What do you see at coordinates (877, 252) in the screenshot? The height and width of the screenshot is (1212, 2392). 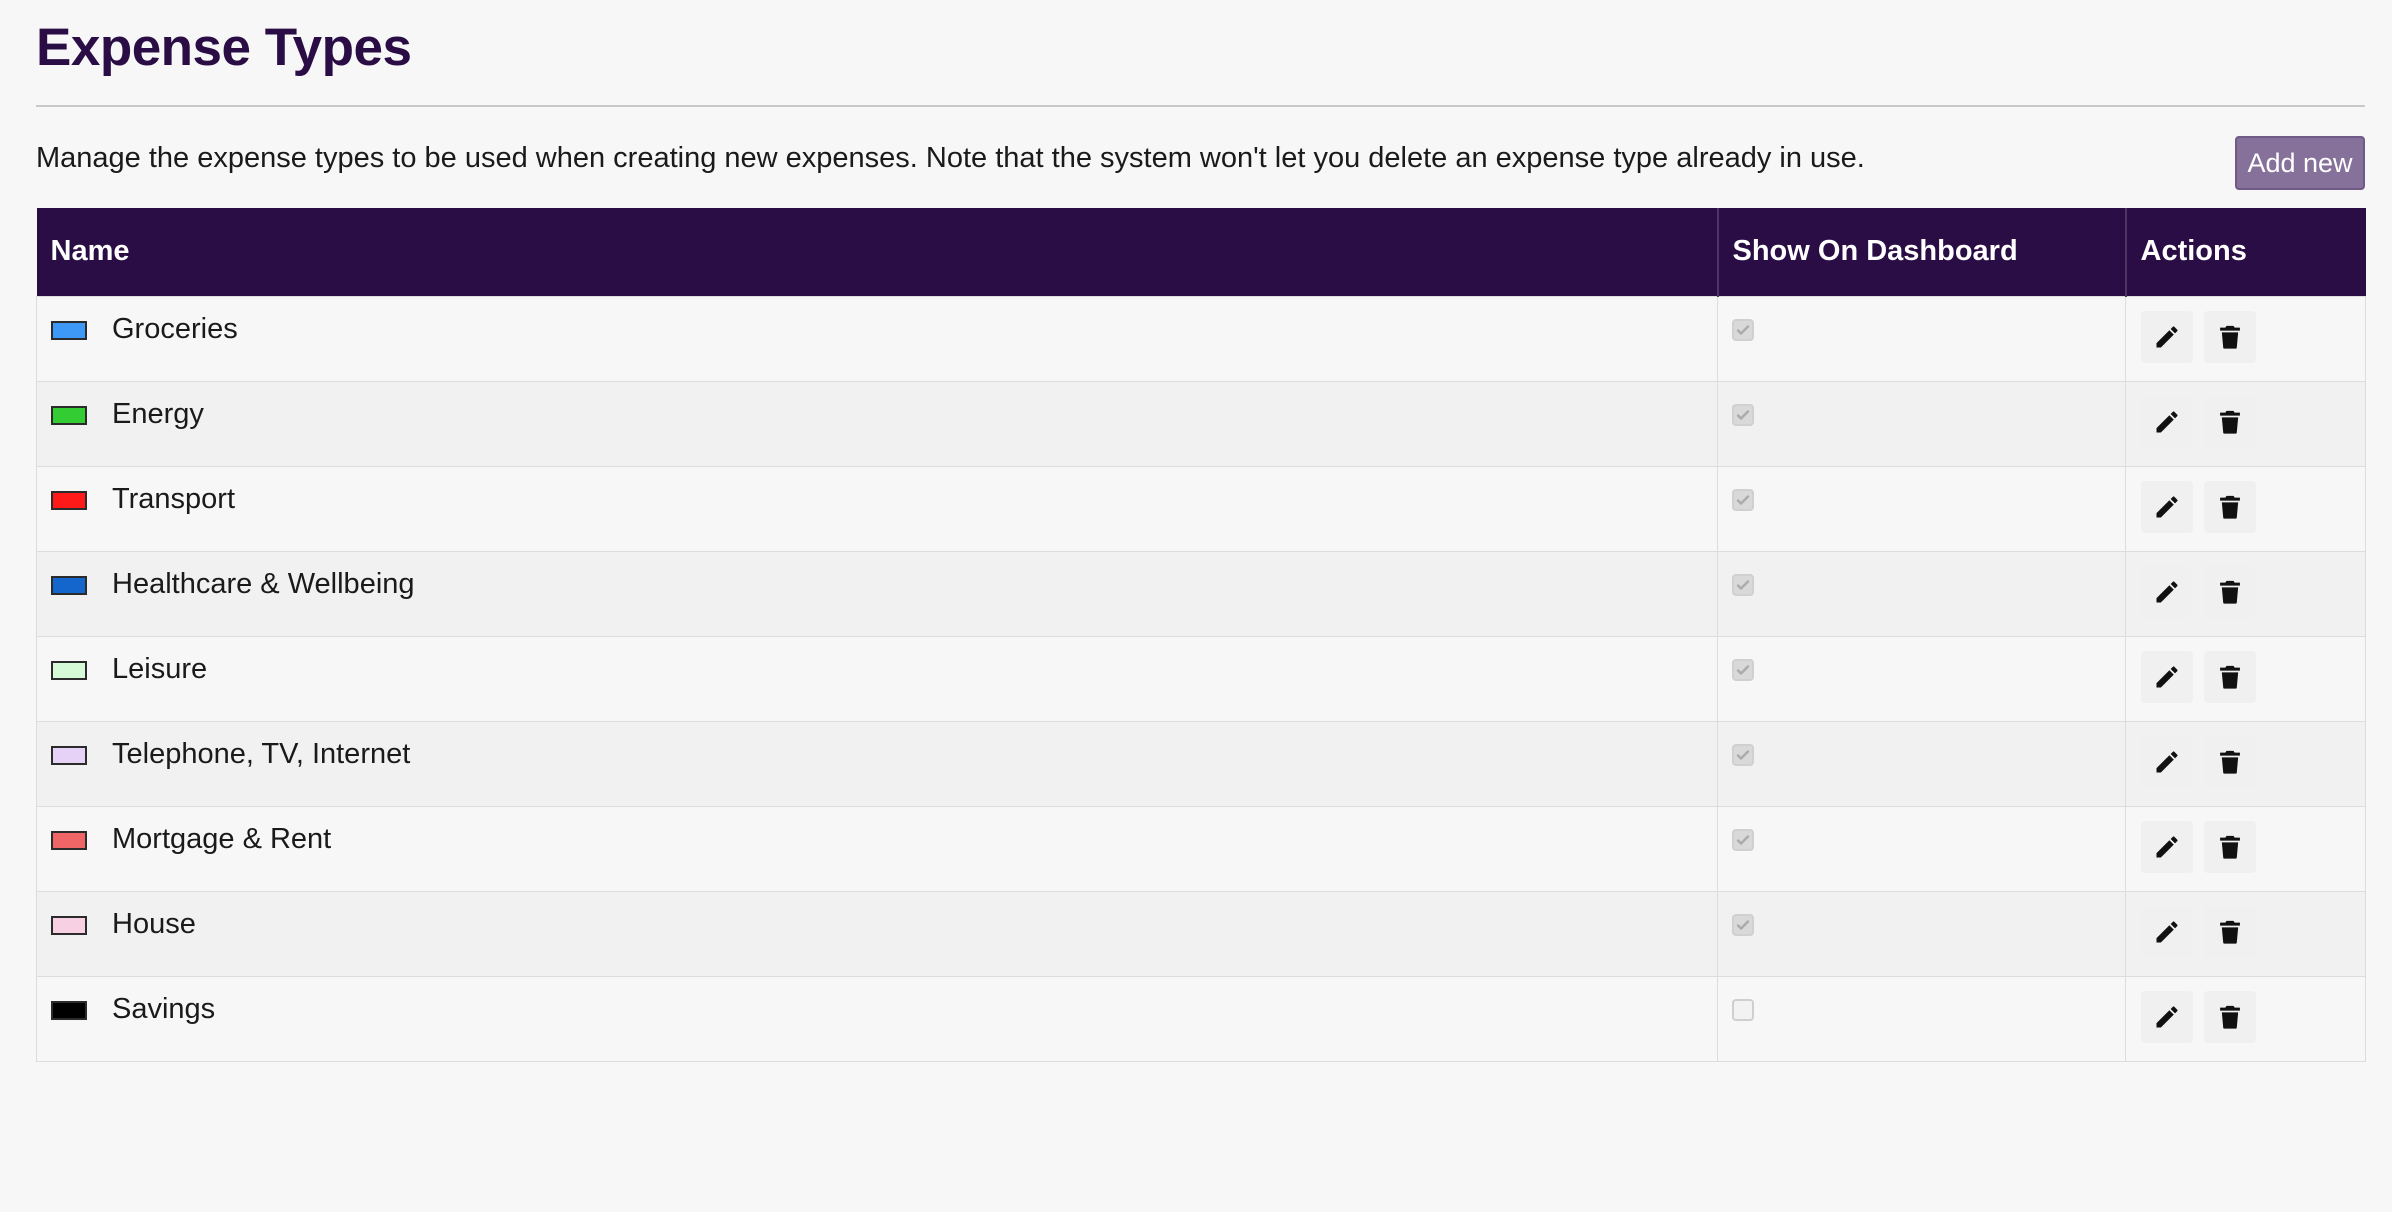 I see `column-header-name: Name` at bounding box center [877, 252].